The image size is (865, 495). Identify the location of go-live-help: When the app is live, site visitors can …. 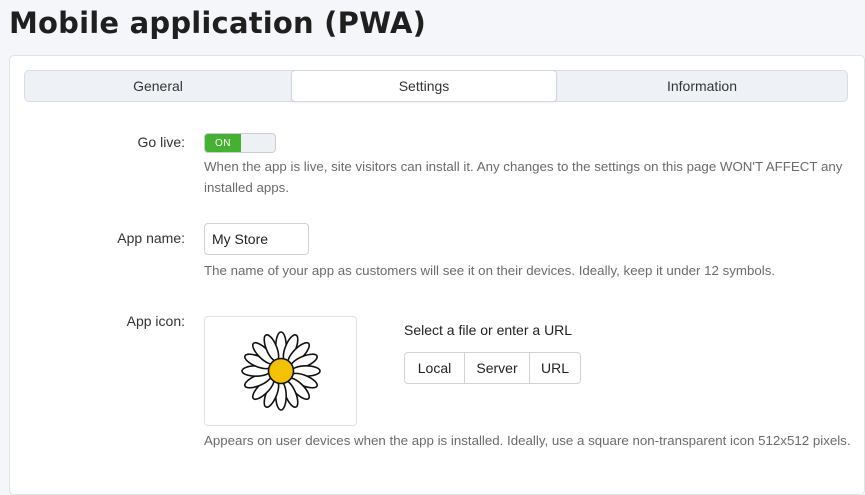
(523, 177).